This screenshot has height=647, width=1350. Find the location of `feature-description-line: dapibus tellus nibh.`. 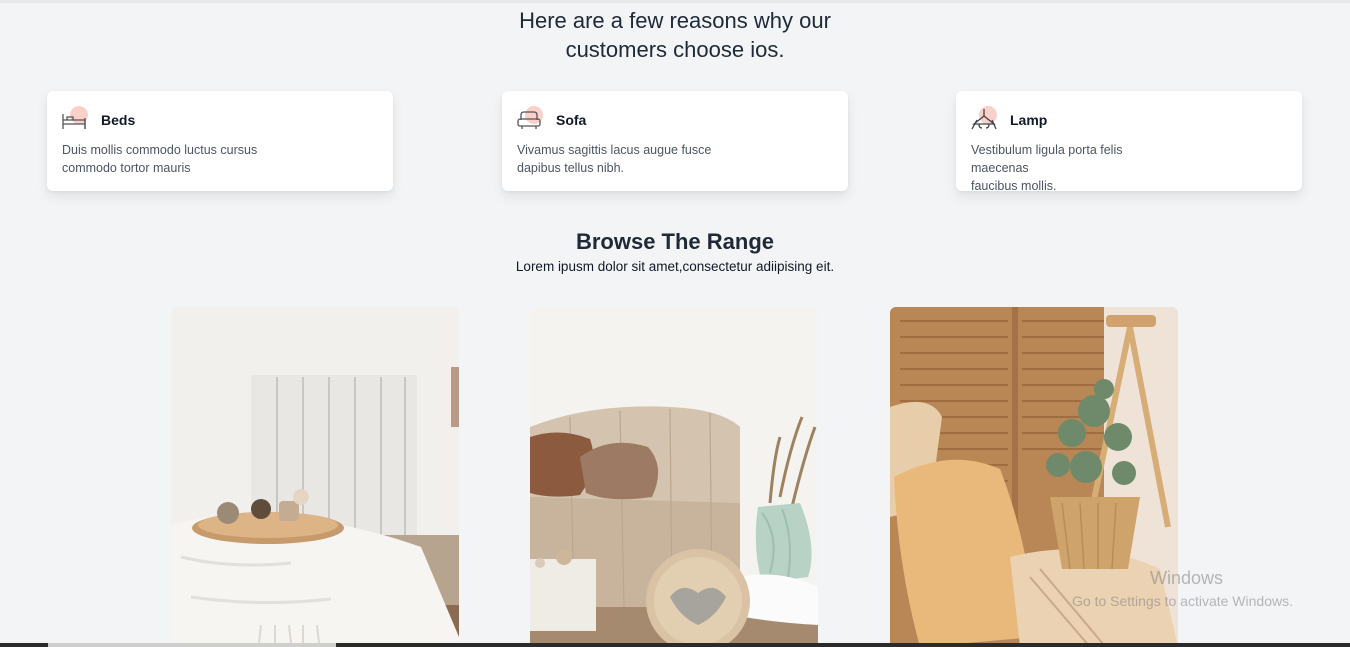

feature-description-line: dapibus tellus nibh. is located at coordinates (571, 168).